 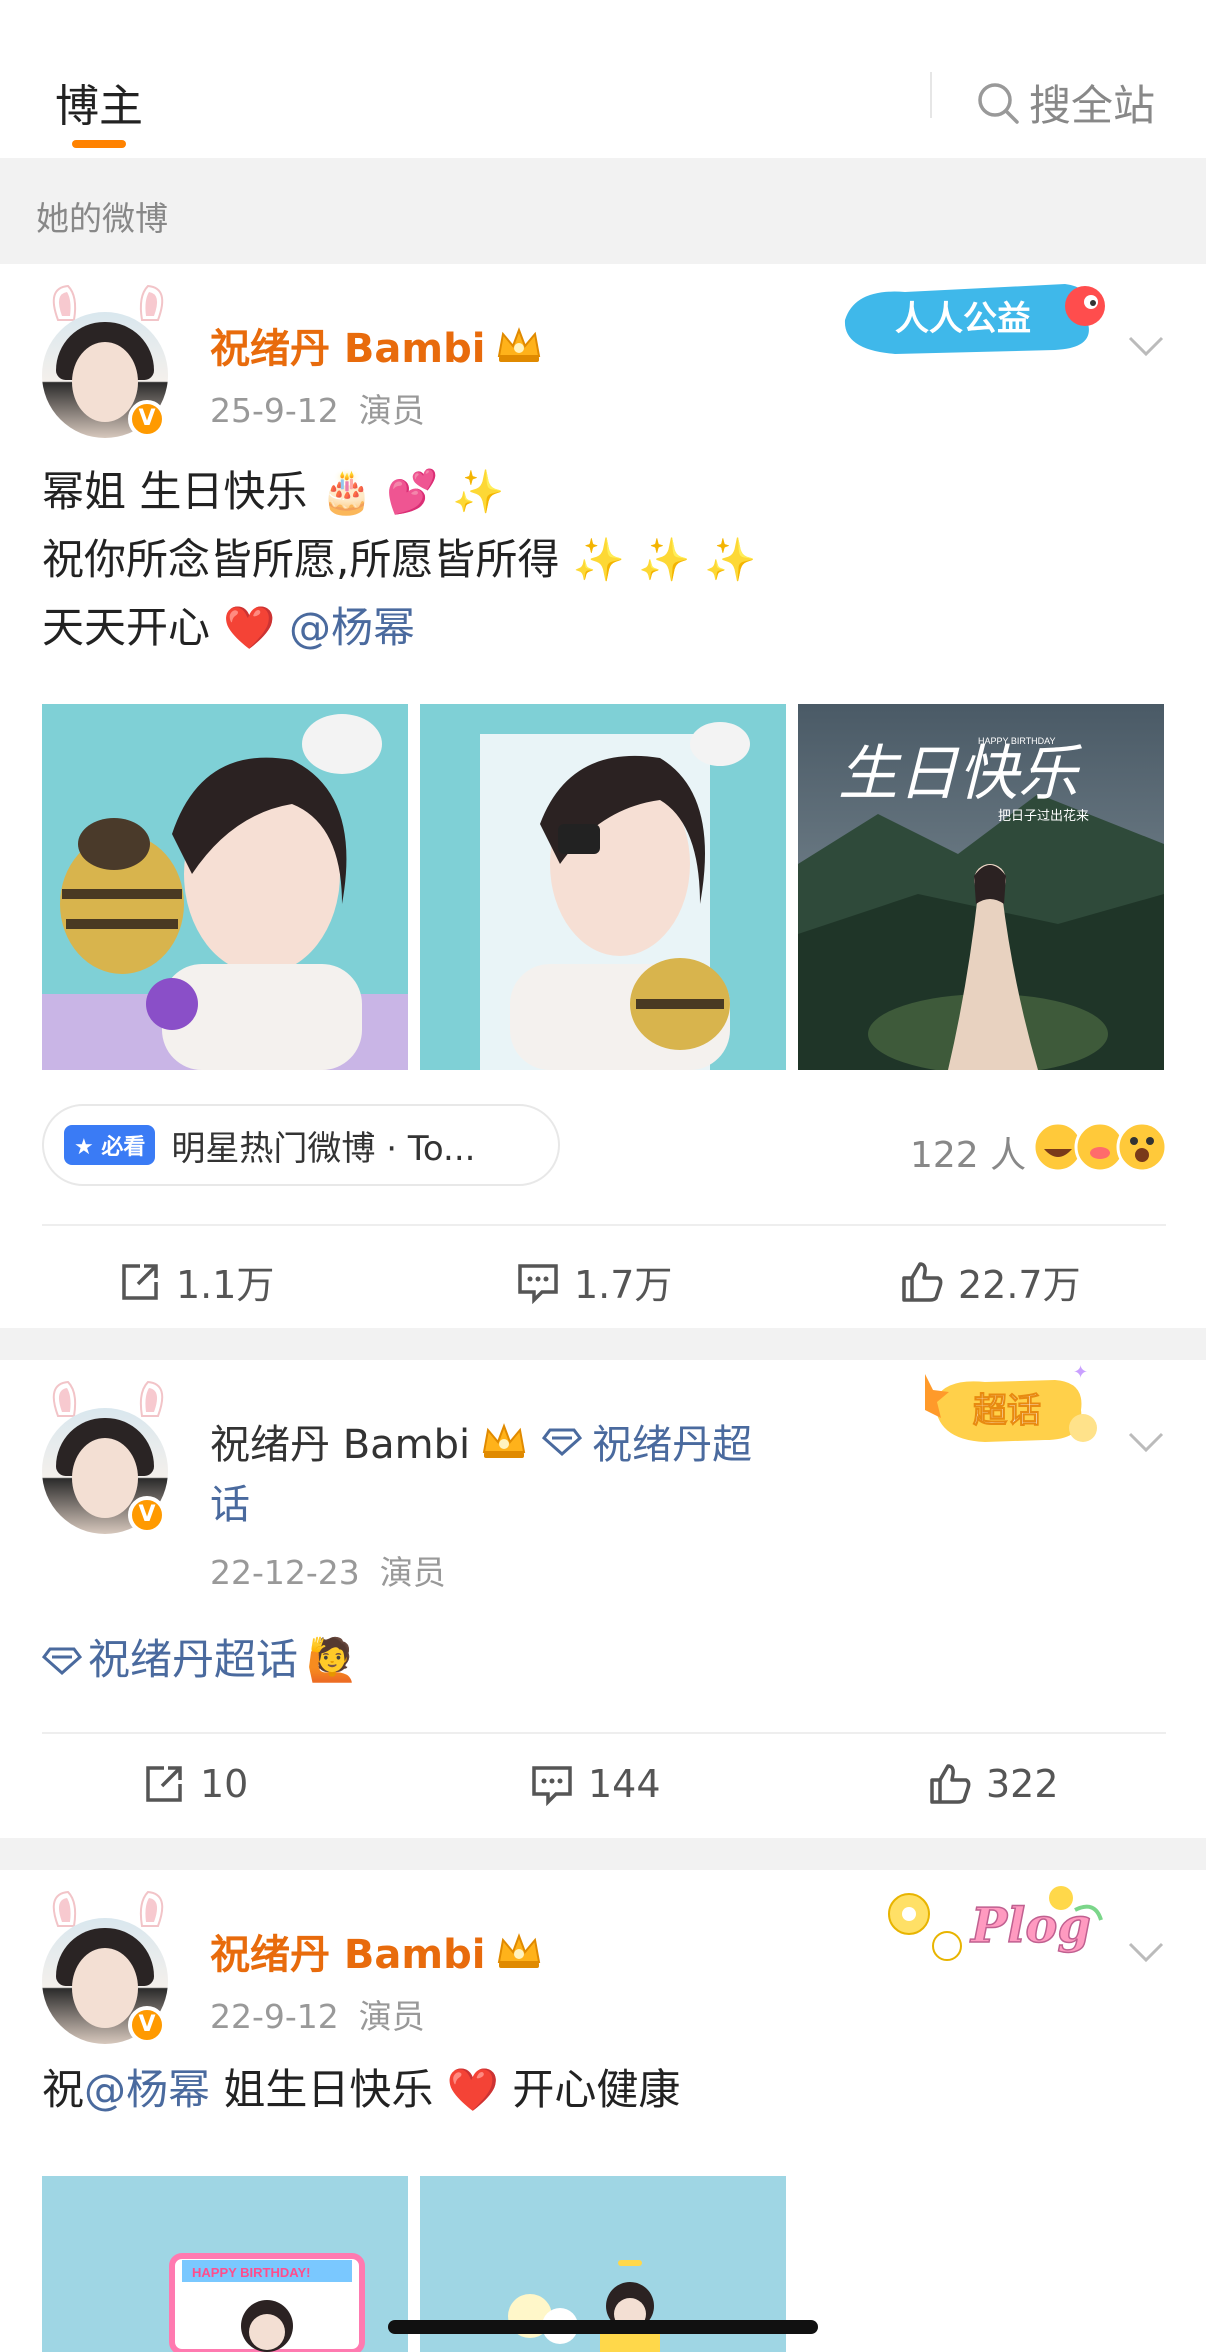 What do you see at coordinates (603, 211) in the screenshot?
I see `section-header: 她的微博` at bounding box center [603, 211].